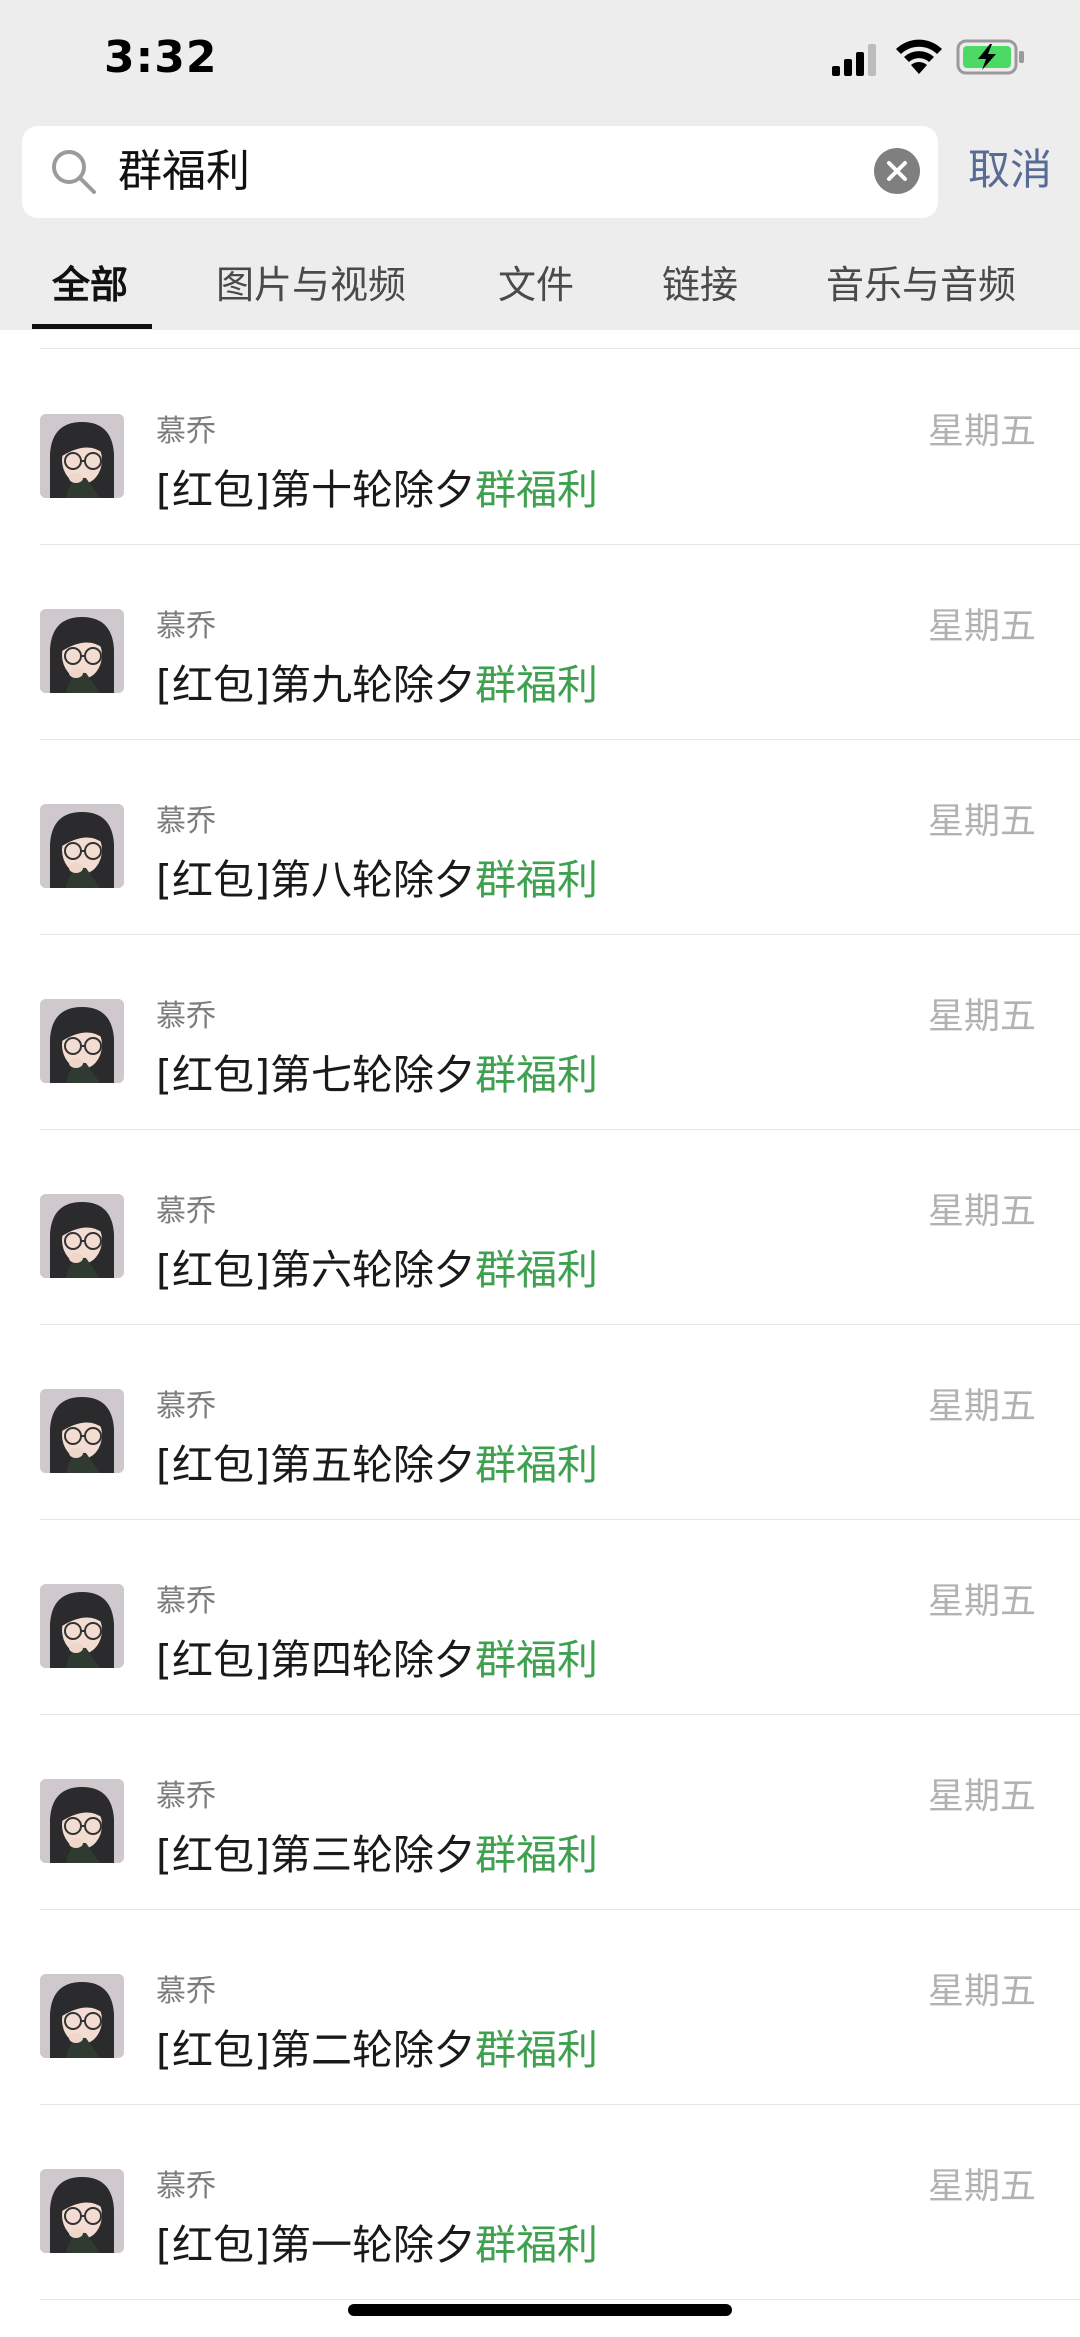 This screenshot has height=2337, width=1080. I want to click on tab-files: 文件, so click(536, 285).